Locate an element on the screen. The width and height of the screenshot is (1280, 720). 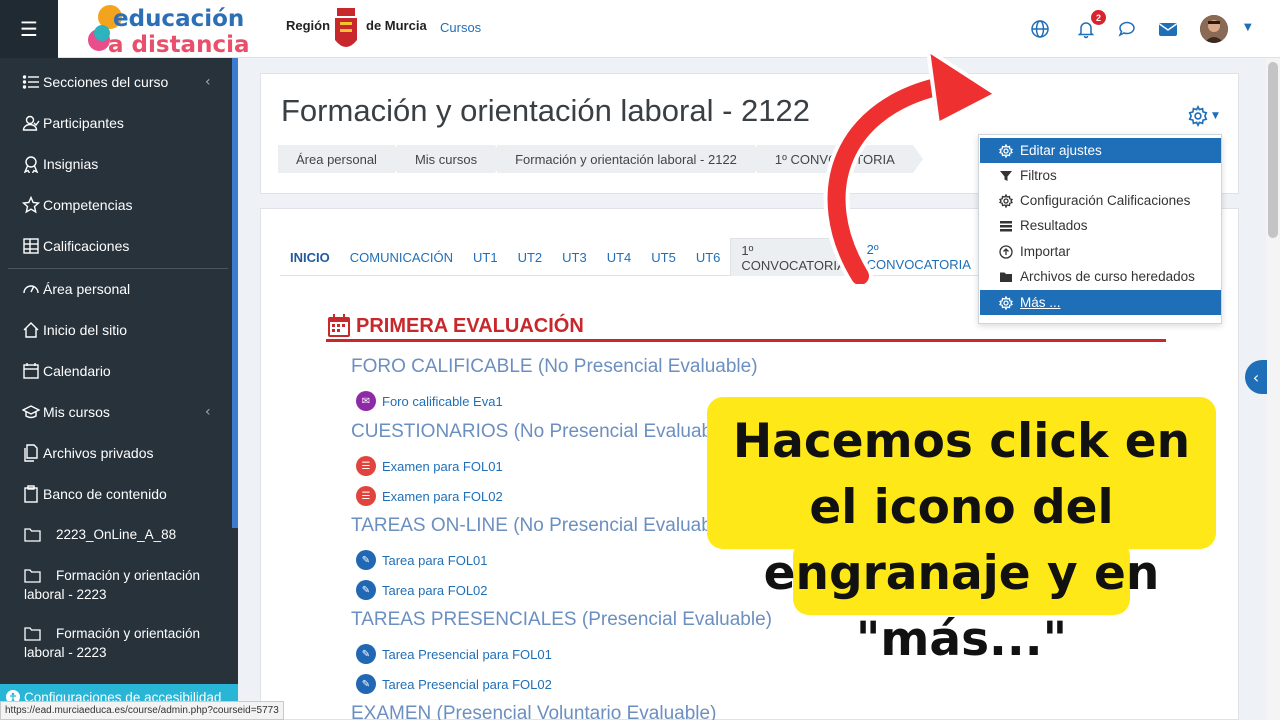
sidebar-item-banco-contenido: Banco de contenido is located at coordinates (122, 494).